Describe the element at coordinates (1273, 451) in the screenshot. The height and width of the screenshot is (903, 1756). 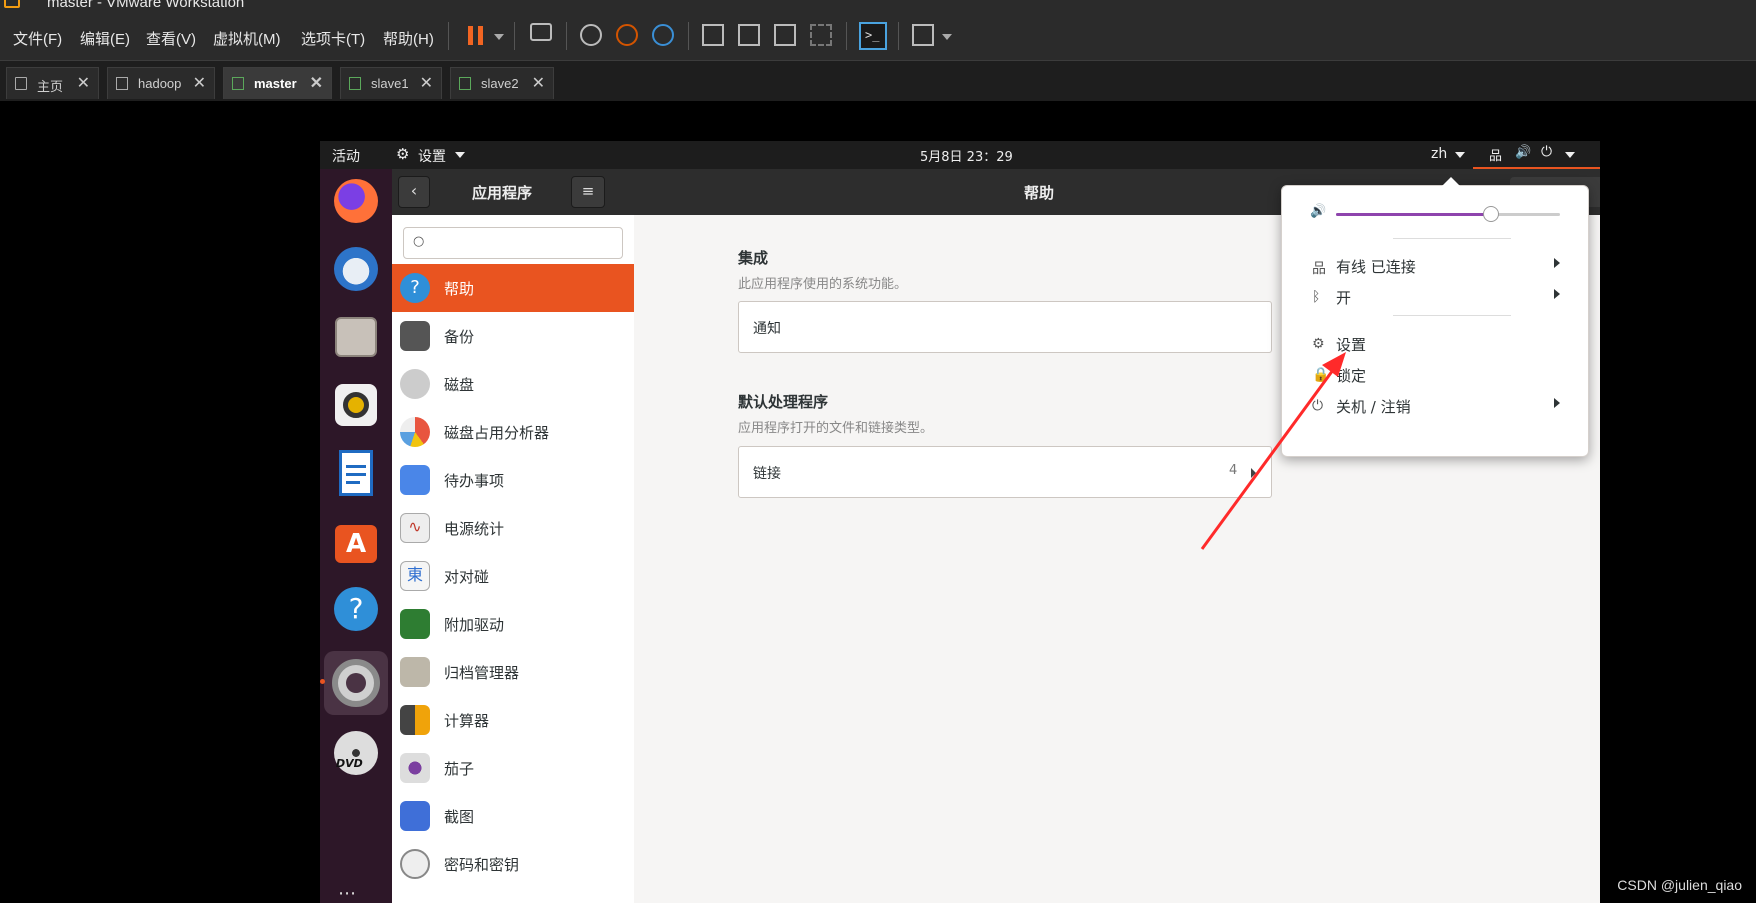
I see `annotation-arrow` at that location.